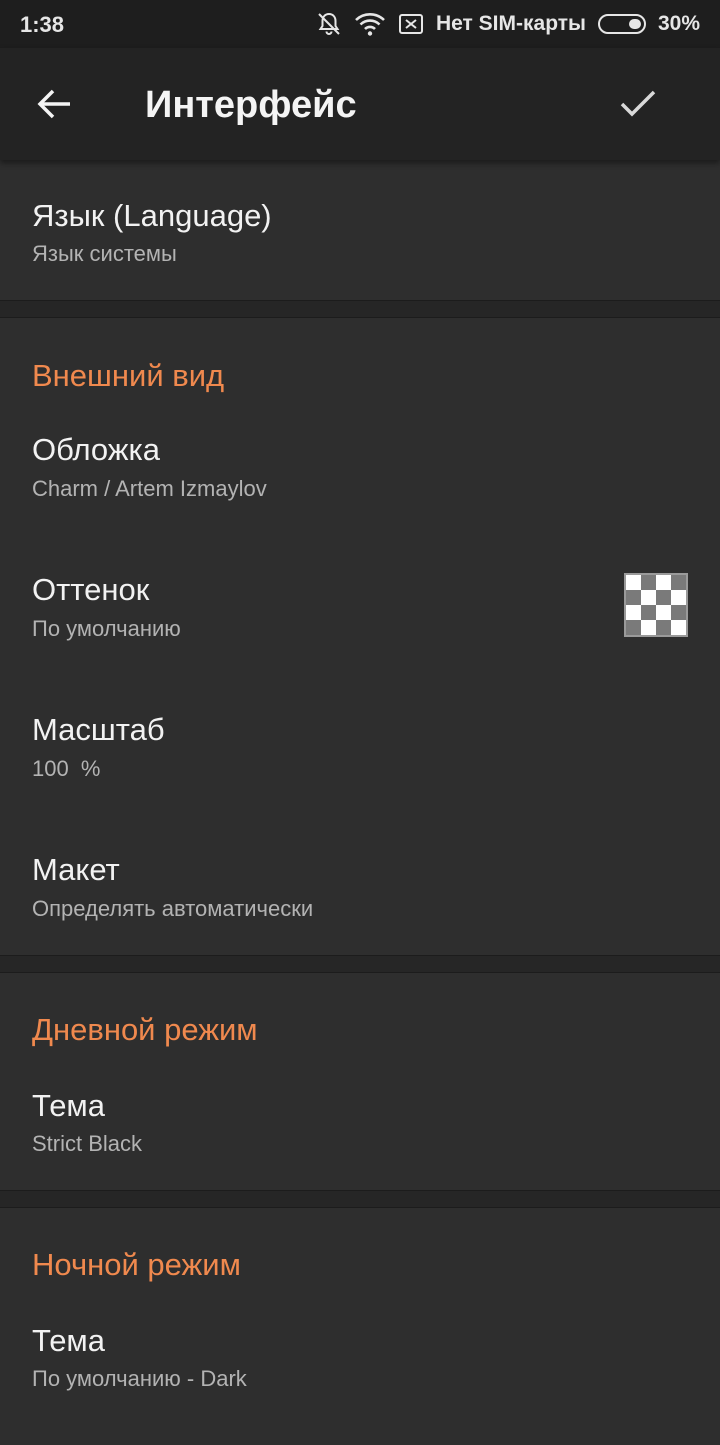 The width and height of the screenshot is (720, 1445). I want to click on page-title: Интерфейс, so click(251, 105).